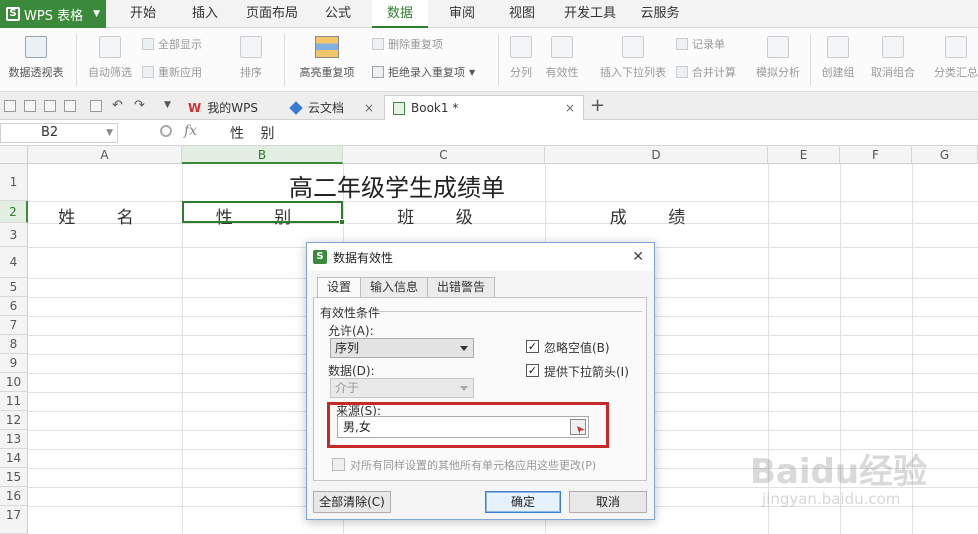 Image resolution: width=978 pixels, height=534 pixels. I want to click on column-header-d: D, so click(656, 155).